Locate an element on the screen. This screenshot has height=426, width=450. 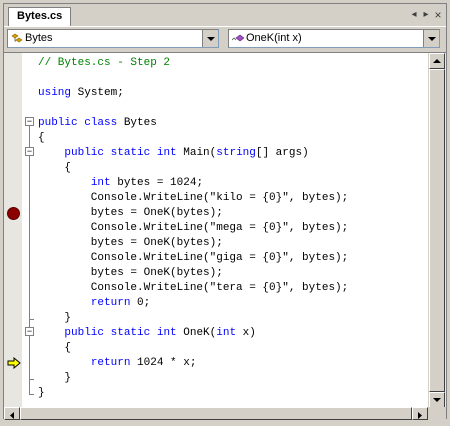
arrow-right-icon is located at coordinates (420, 415).